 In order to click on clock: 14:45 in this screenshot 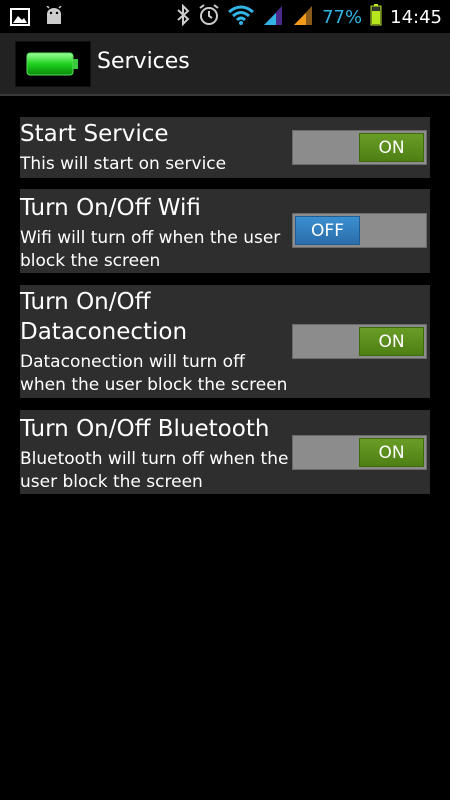, I will do `click(416, 17)`.